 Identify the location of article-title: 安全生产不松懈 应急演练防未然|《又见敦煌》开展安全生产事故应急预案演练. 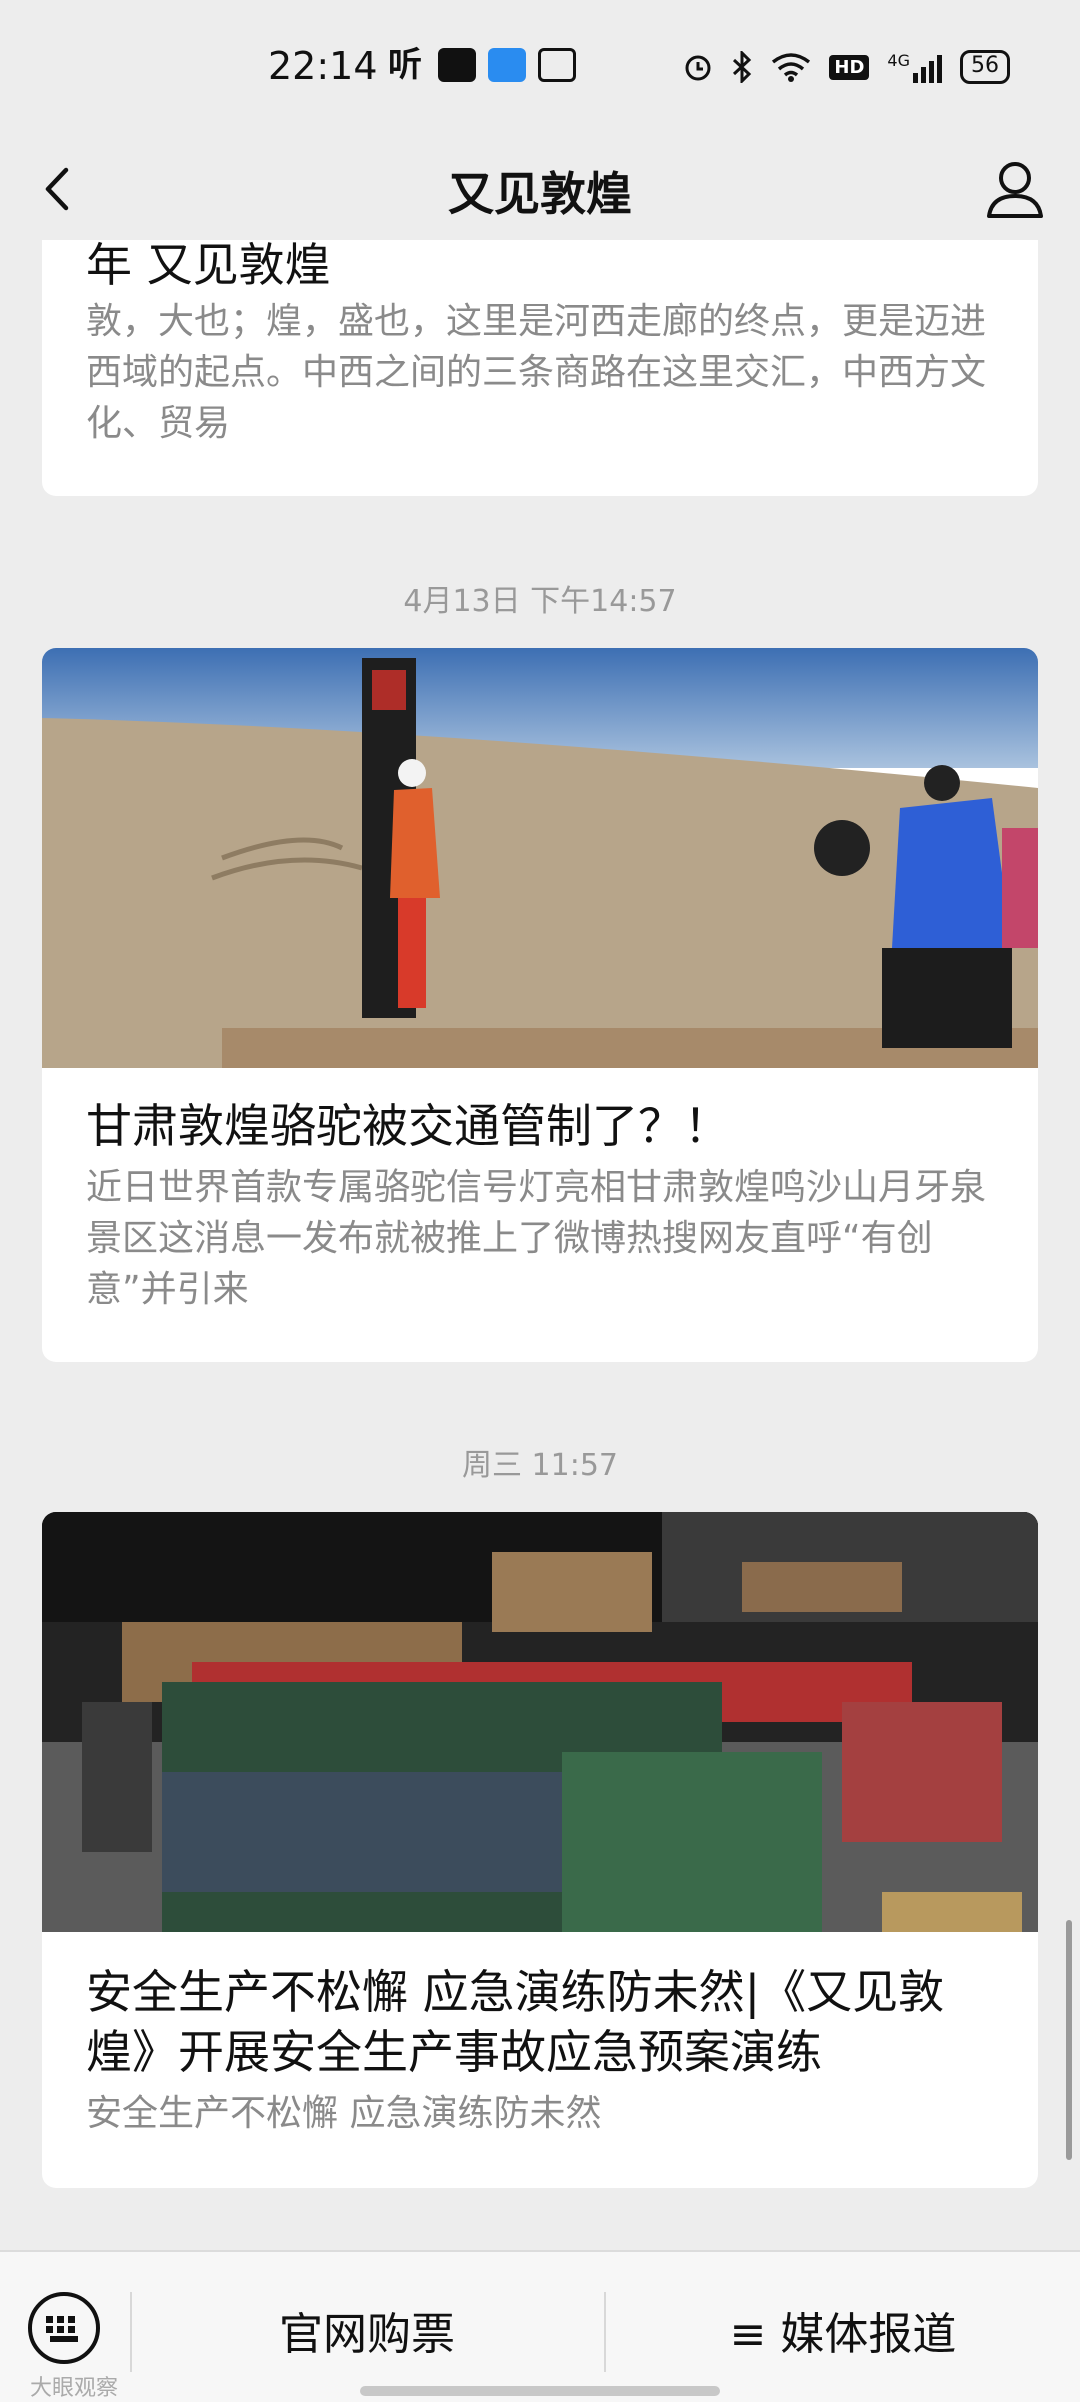
(515, 2022).